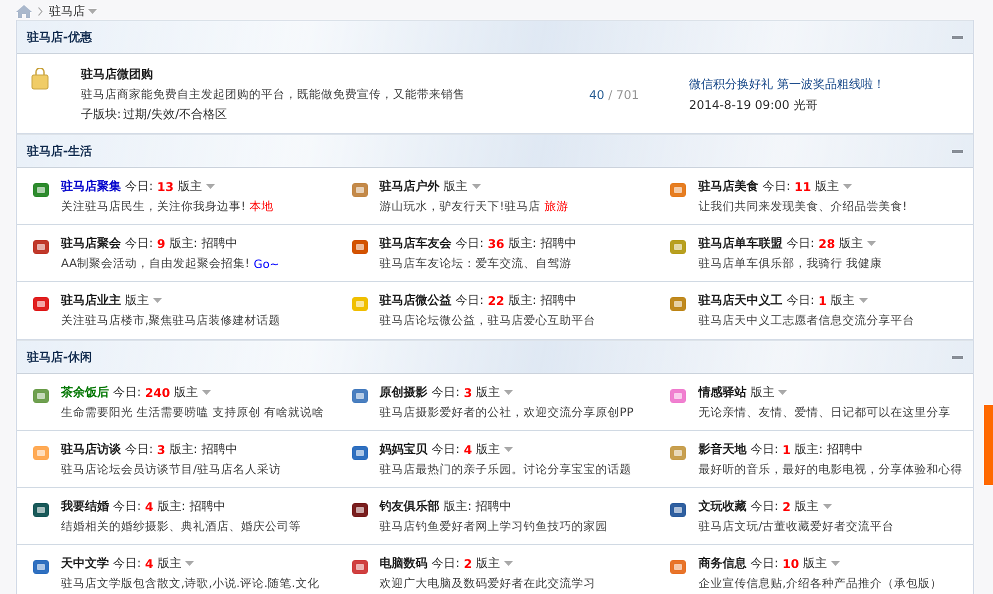  What do you see at coordinates (556, 206) in the screenshot?
I see `tag-link: 旅游` at bounding box center [556, 206].